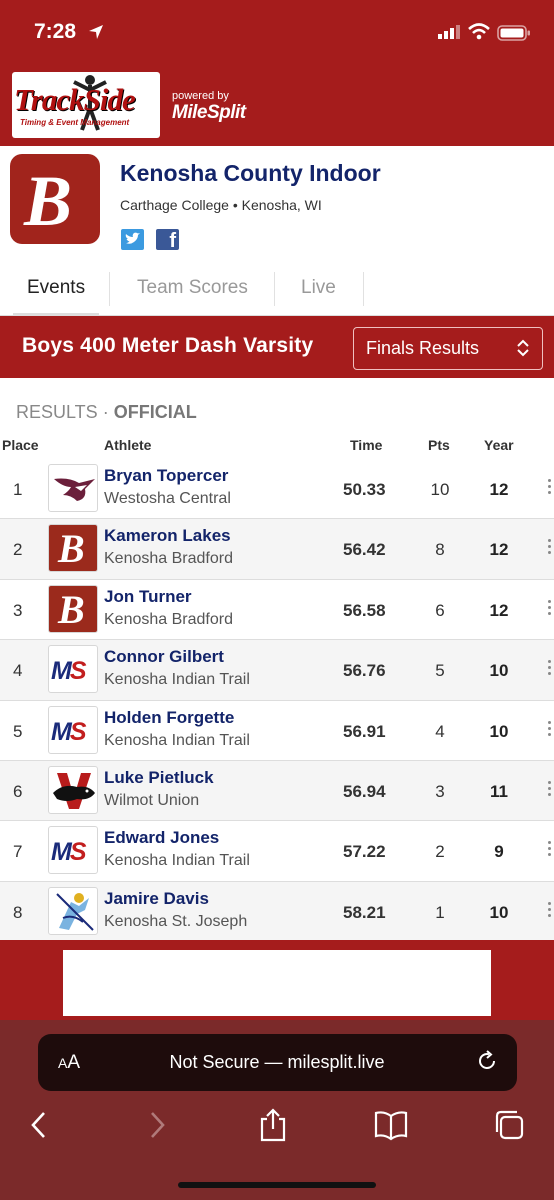 The height and width of the screenshot is (1200, 554). Describe the element at coordinates (18, 610) in the screenshot. I see `place: 3` at that location.